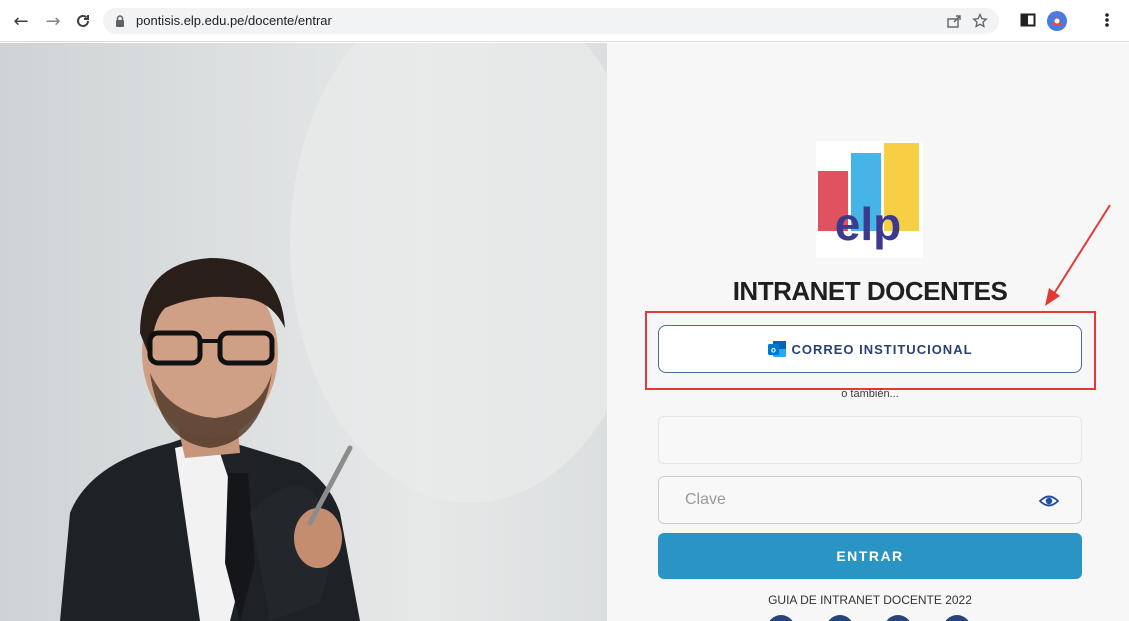 This screenshot has width=1129, height=621. Describe the element at coordinates (1049, 501) in the screenshot. I see `eye-icon` at that location.